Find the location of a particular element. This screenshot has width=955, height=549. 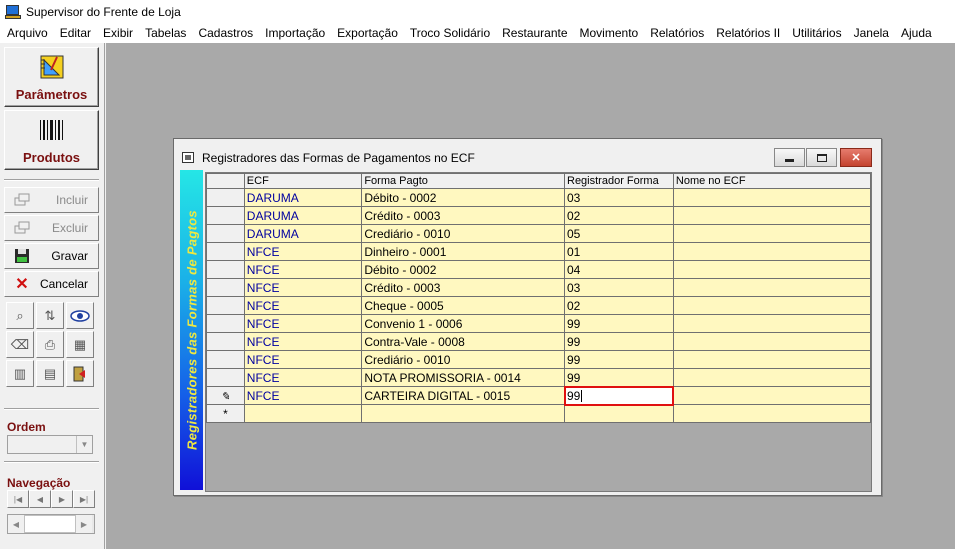

cell-forma-pagto: NOTA PROMISSORIA - 0014 is located at coordinates (463, 377).